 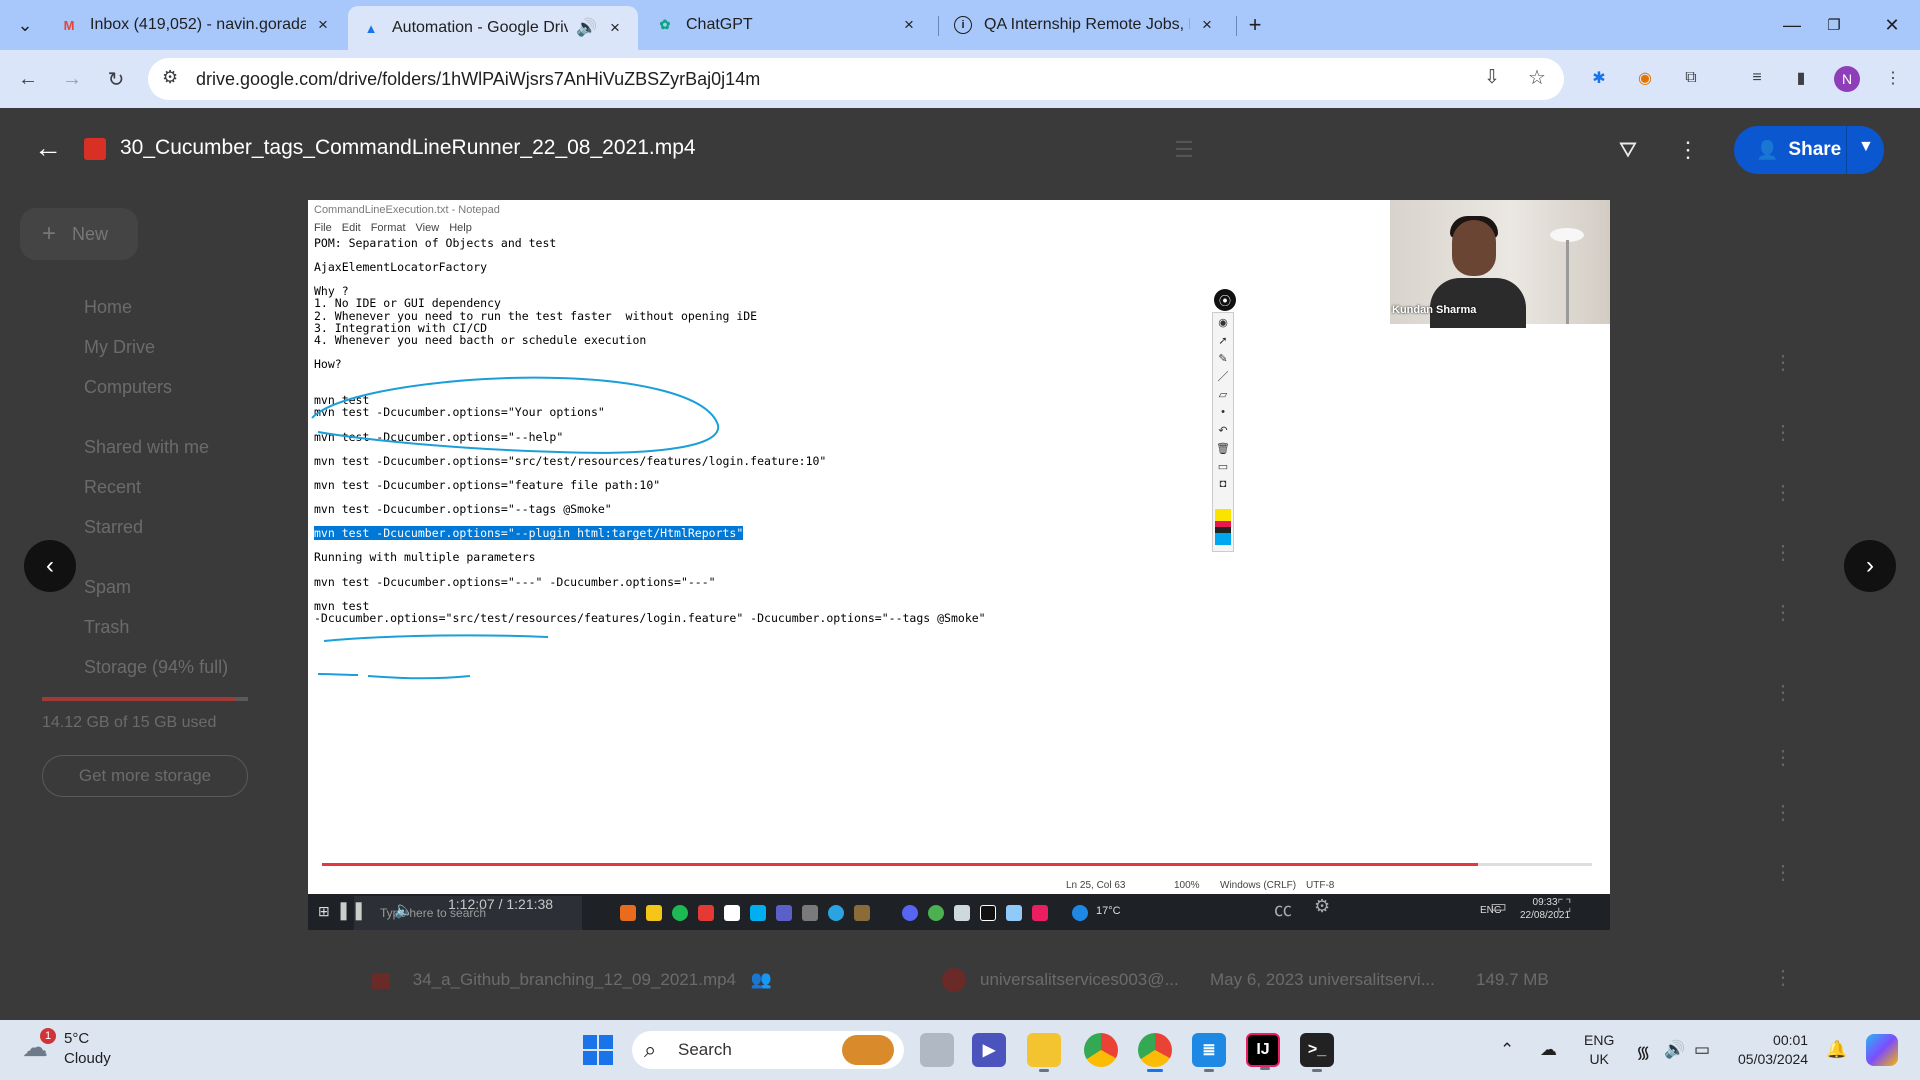 What do you see at coordinates (1322, 906) in the screenshot?
I see `settings-gear-icon: ⚙` at bounding box center [1322, 906].